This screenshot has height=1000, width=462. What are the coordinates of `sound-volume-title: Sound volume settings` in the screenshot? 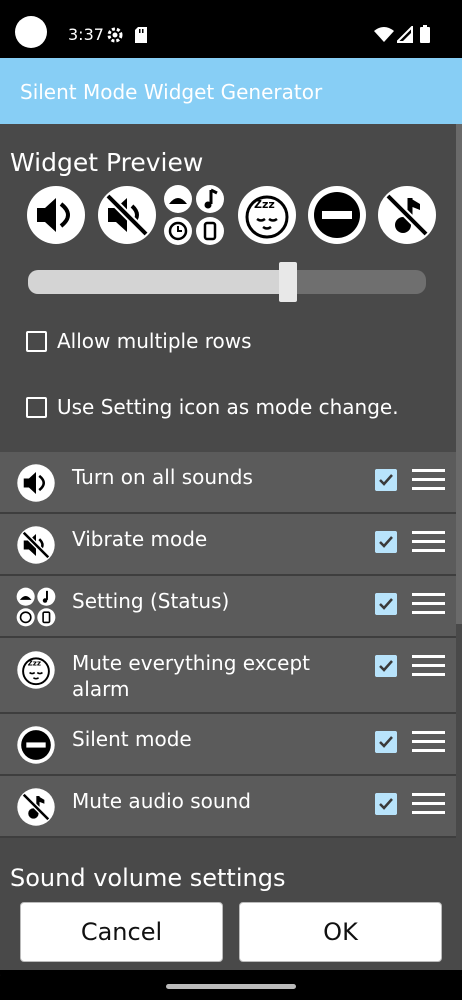 It's located at (148, 878).